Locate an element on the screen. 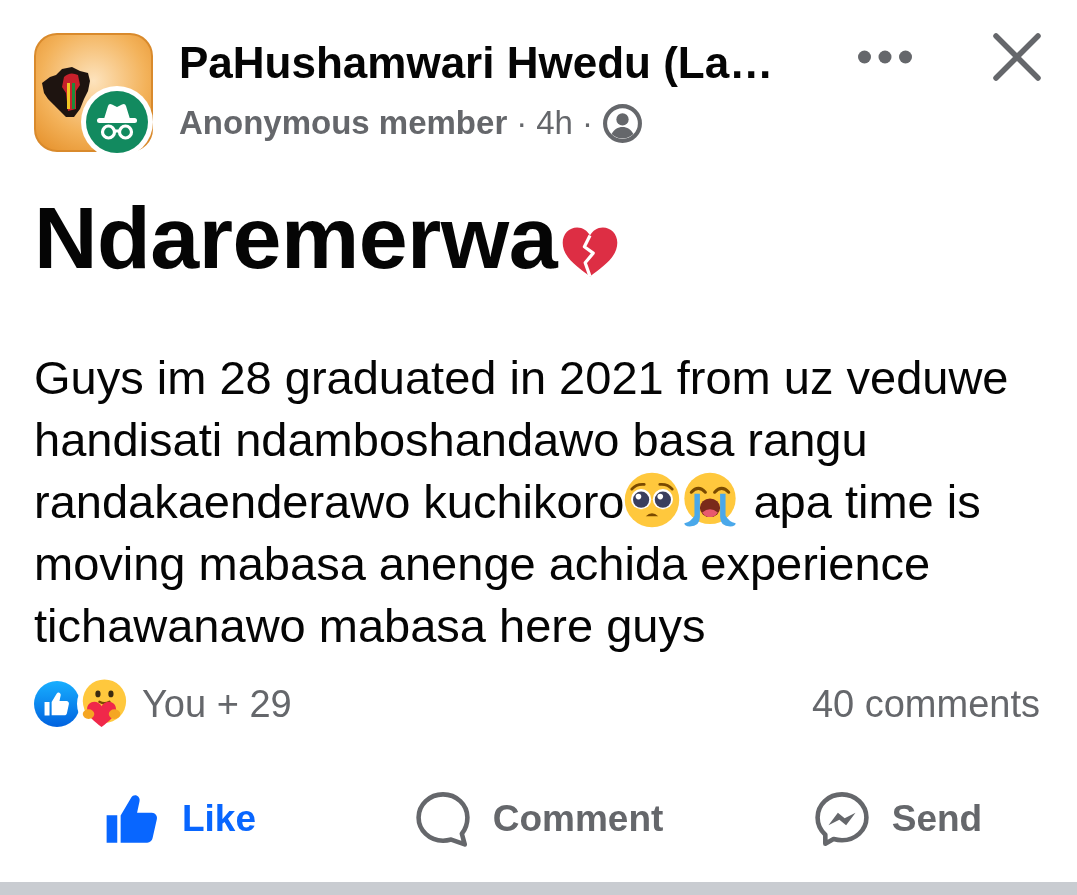 The image size is (1077, 895). post-title: Ndaremerwa is located at coordinates (296, 238).